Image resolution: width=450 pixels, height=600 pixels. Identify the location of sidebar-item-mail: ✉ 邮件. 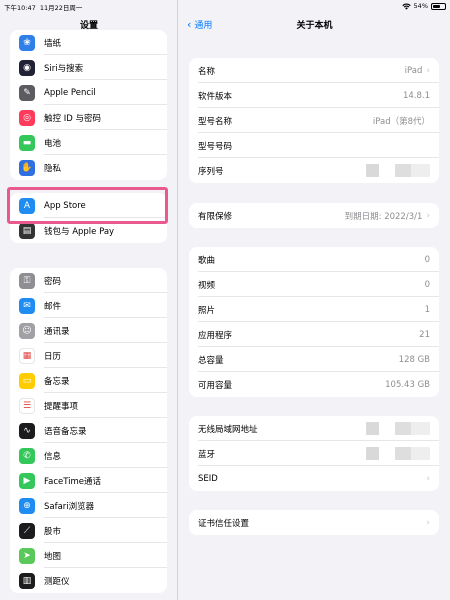
(88, 305).